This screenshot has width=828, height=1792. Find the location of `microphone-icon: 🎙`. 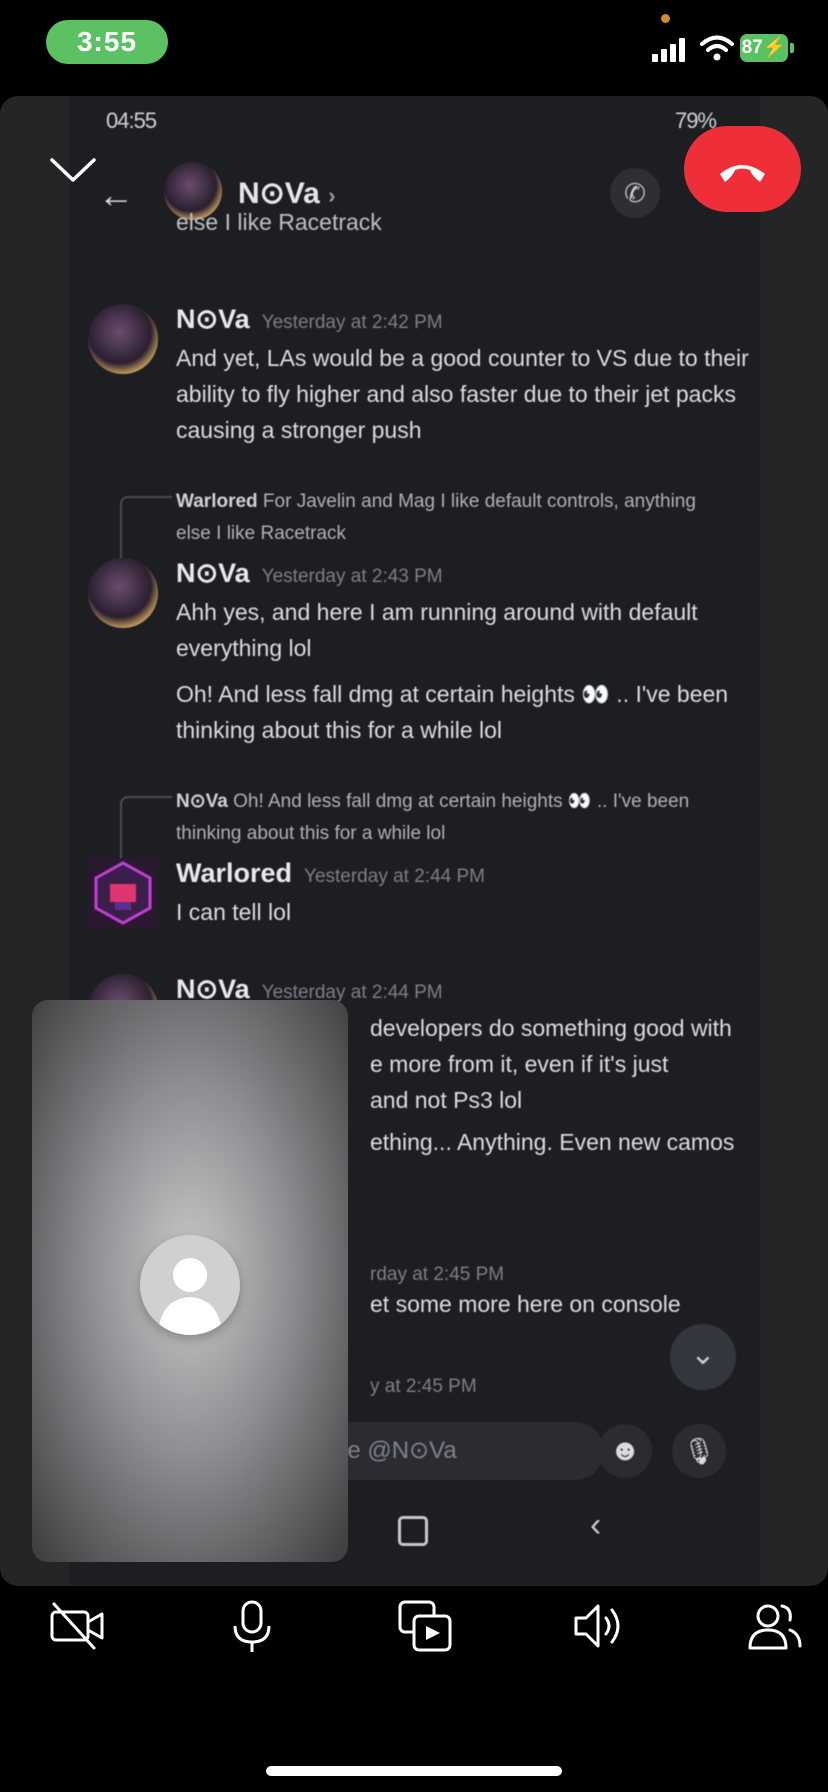

microphone-icon: 🎙 is located at coordinates (699, 1451).